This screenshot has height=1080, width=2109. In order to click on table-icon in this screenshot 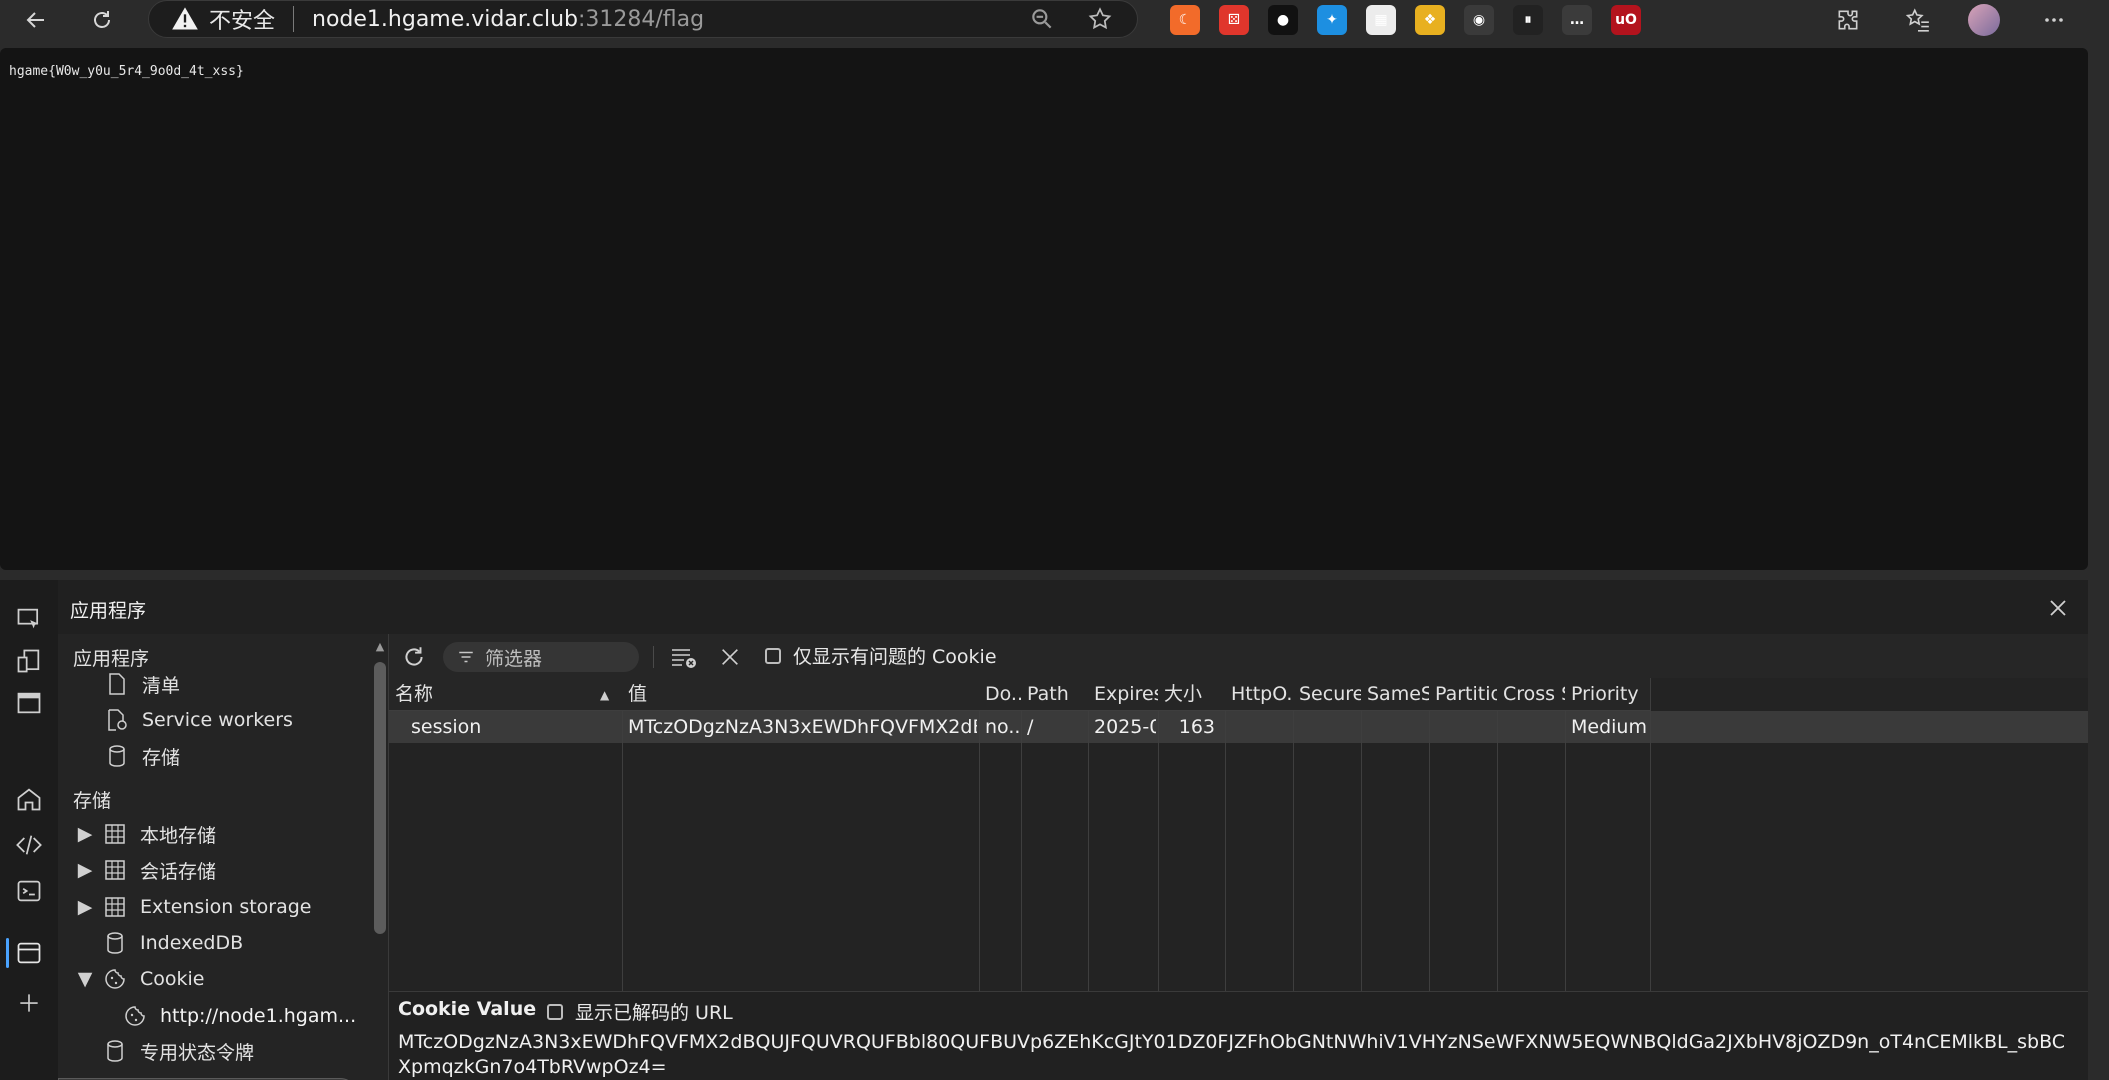, I will do `click(115, 907)`.